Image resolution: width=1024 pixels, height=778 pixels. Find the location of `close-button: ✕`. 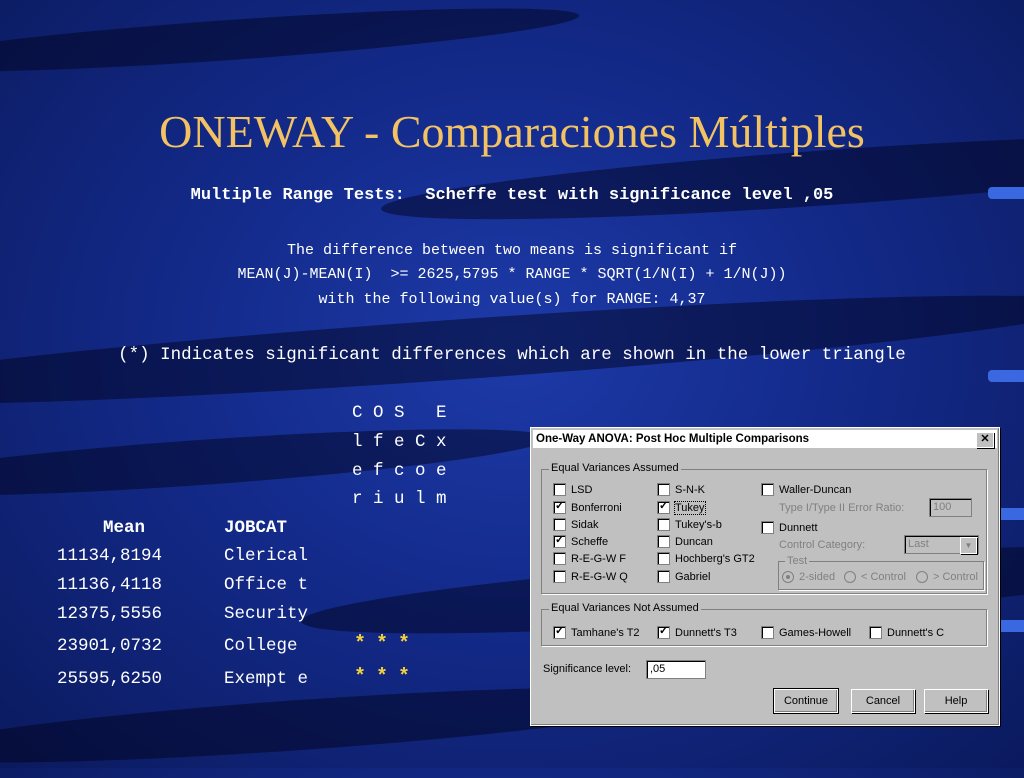

close-button: ✕ is located at coordinates (985, 440).